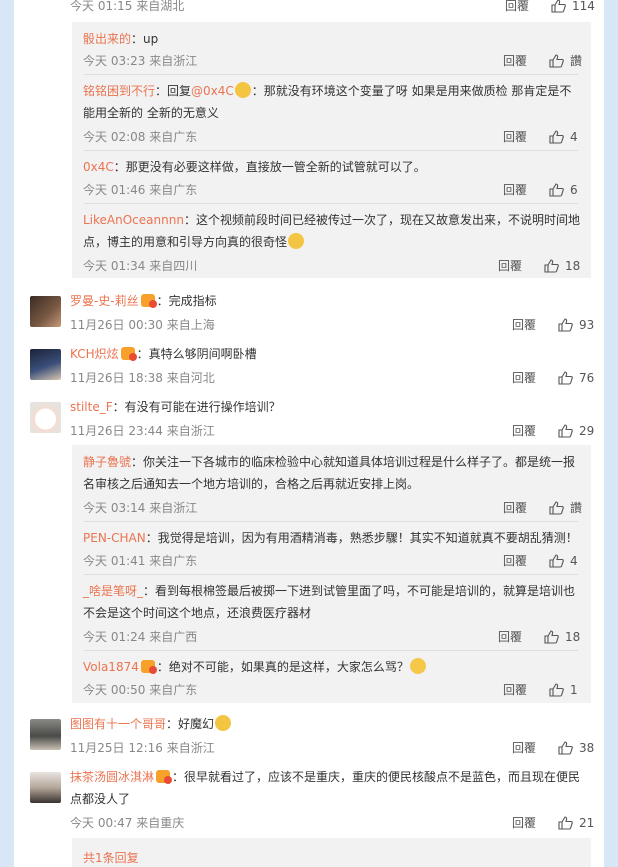 The width and height of the screenshot is (618, 867). I want to click on more-replies-link: 共1条回复, so click(111, 857).